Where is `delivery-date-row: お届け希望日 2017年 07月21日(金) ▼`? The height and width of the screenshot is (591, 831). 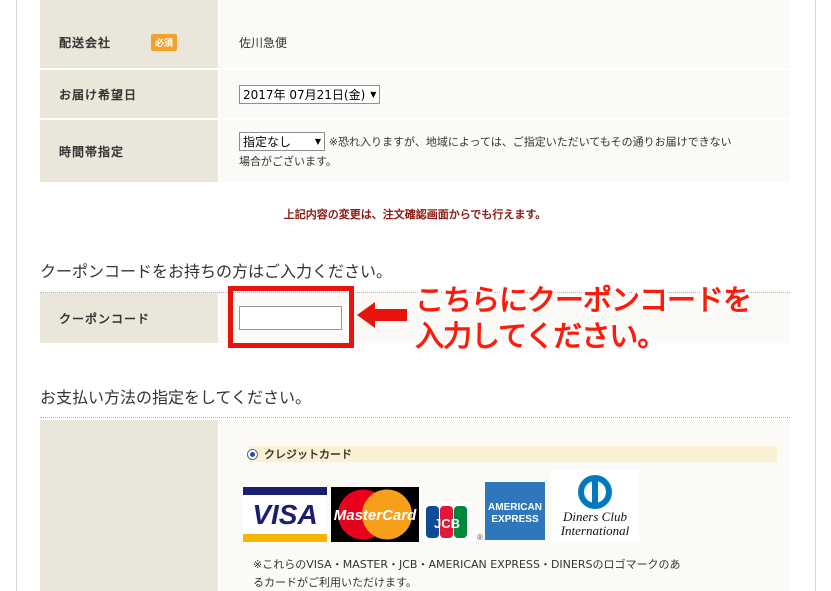 delivery-date-row: お届け希望日 2017年 07月21日(金) ▼ is located at coordinates (415, 94).